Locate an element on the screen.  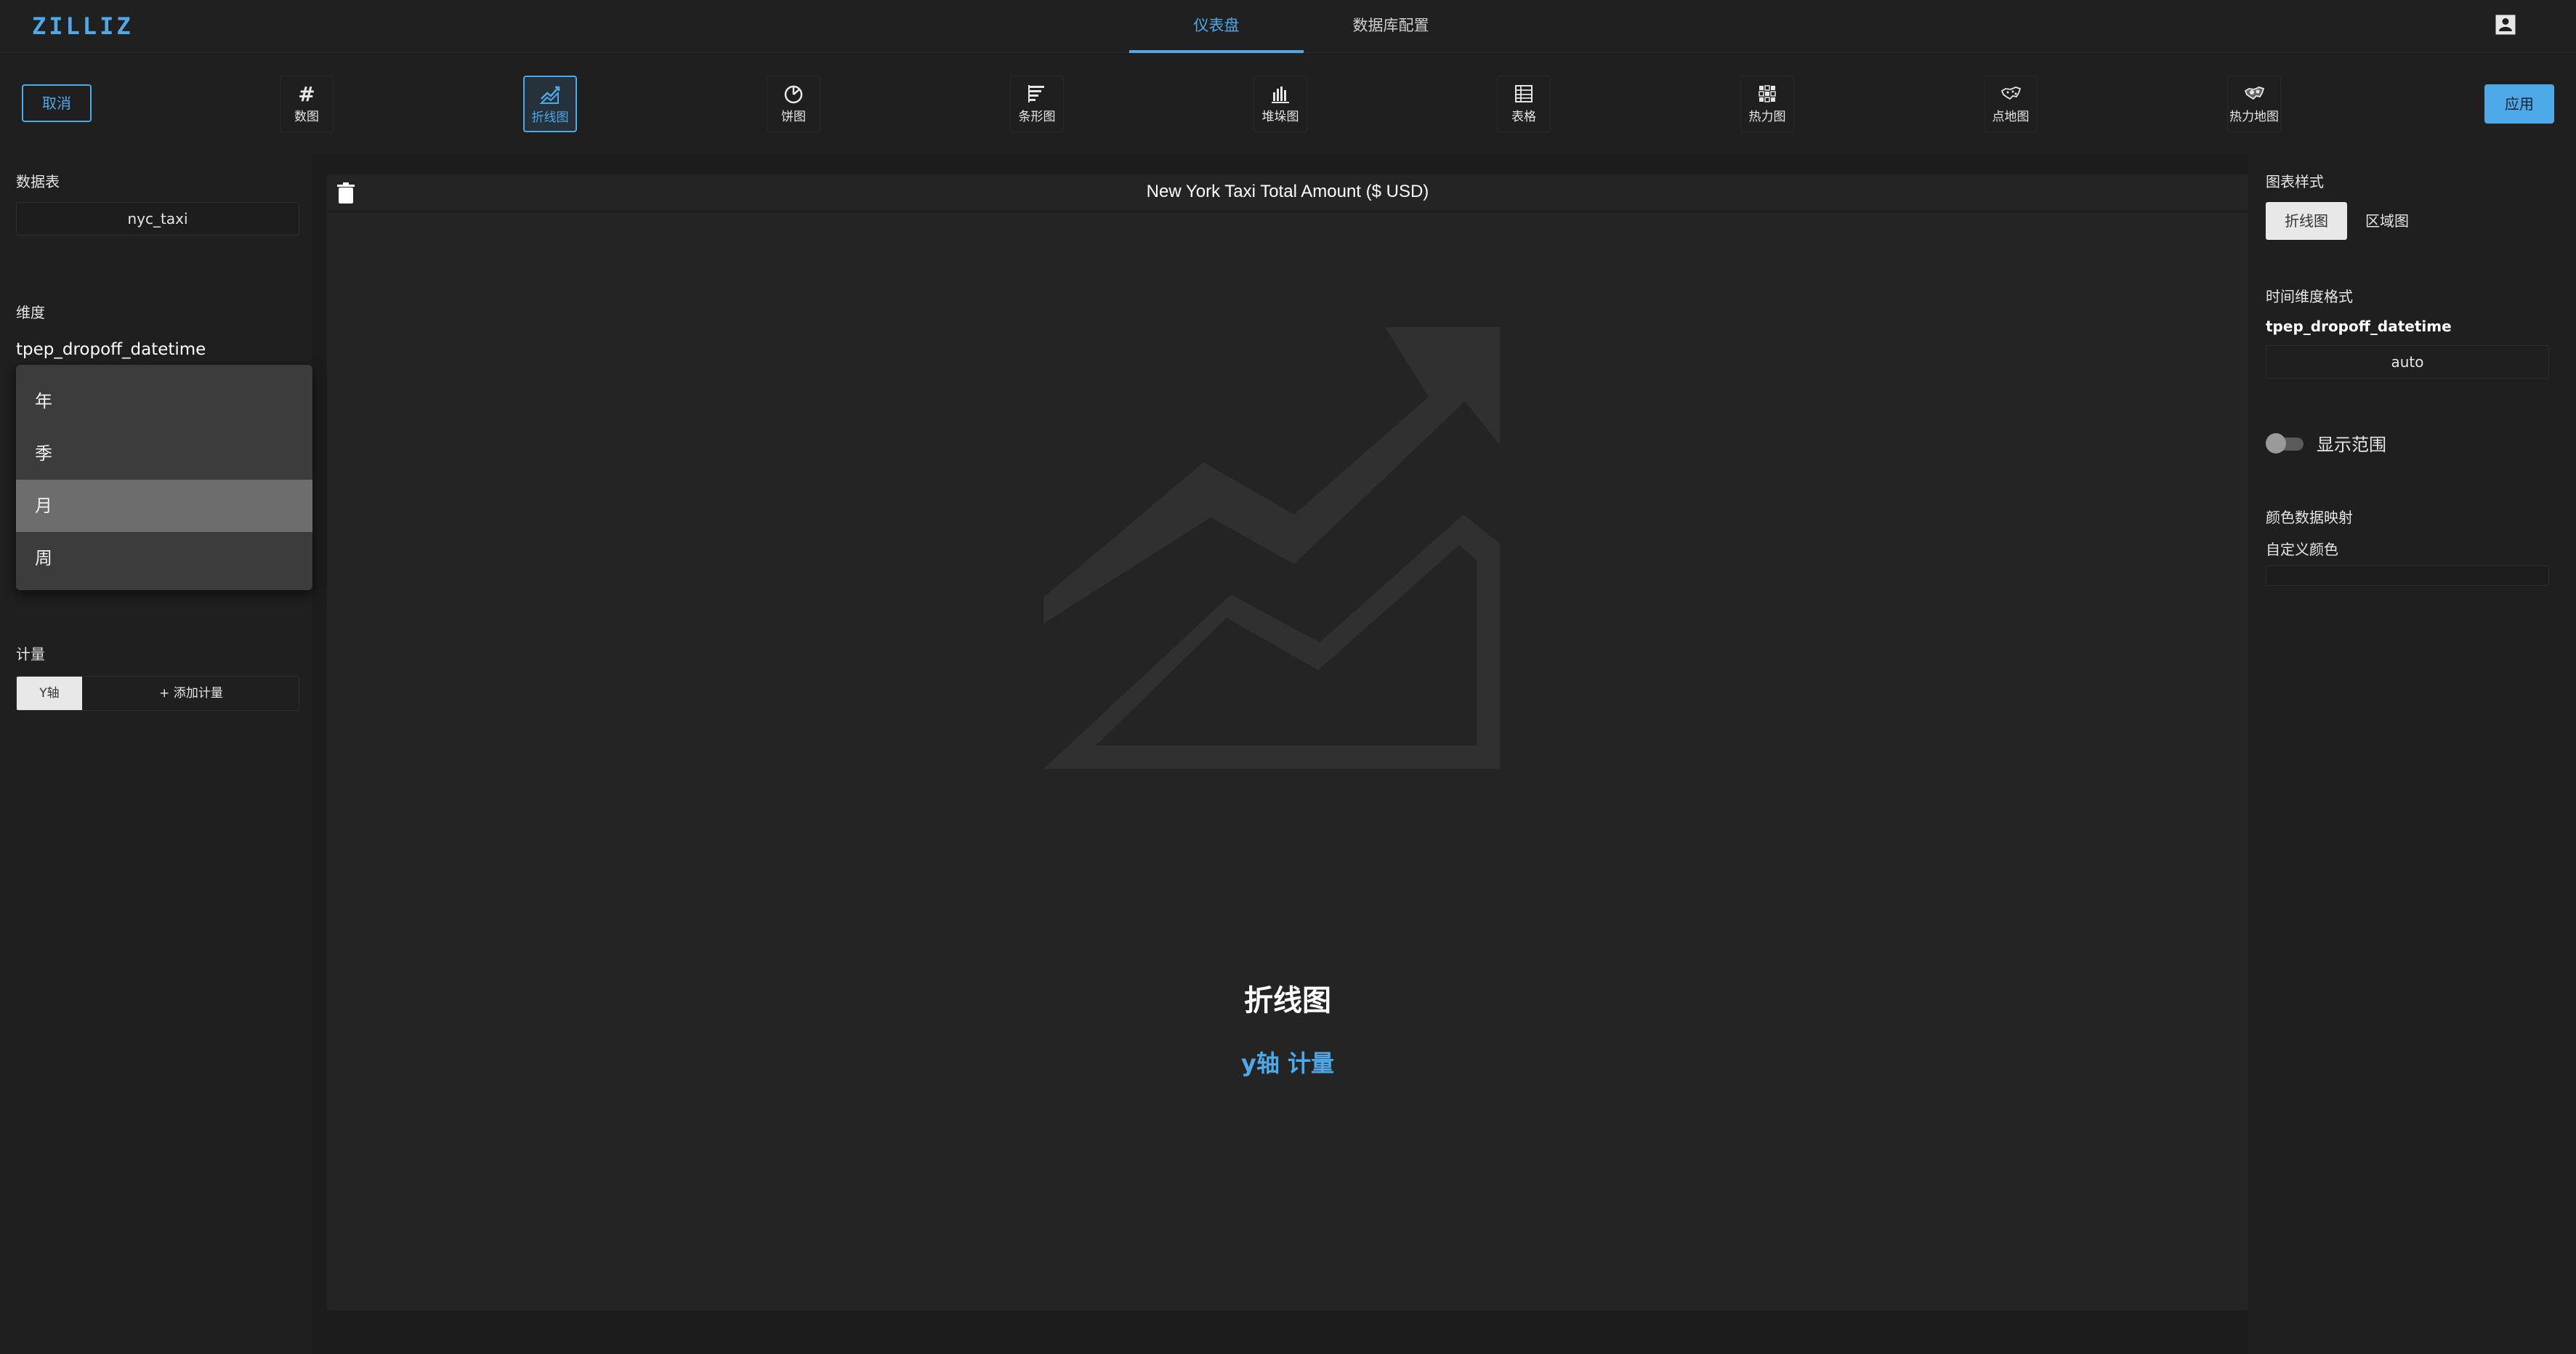
chart-style-title: 图表样式 is located at coordinates (2295, 181).